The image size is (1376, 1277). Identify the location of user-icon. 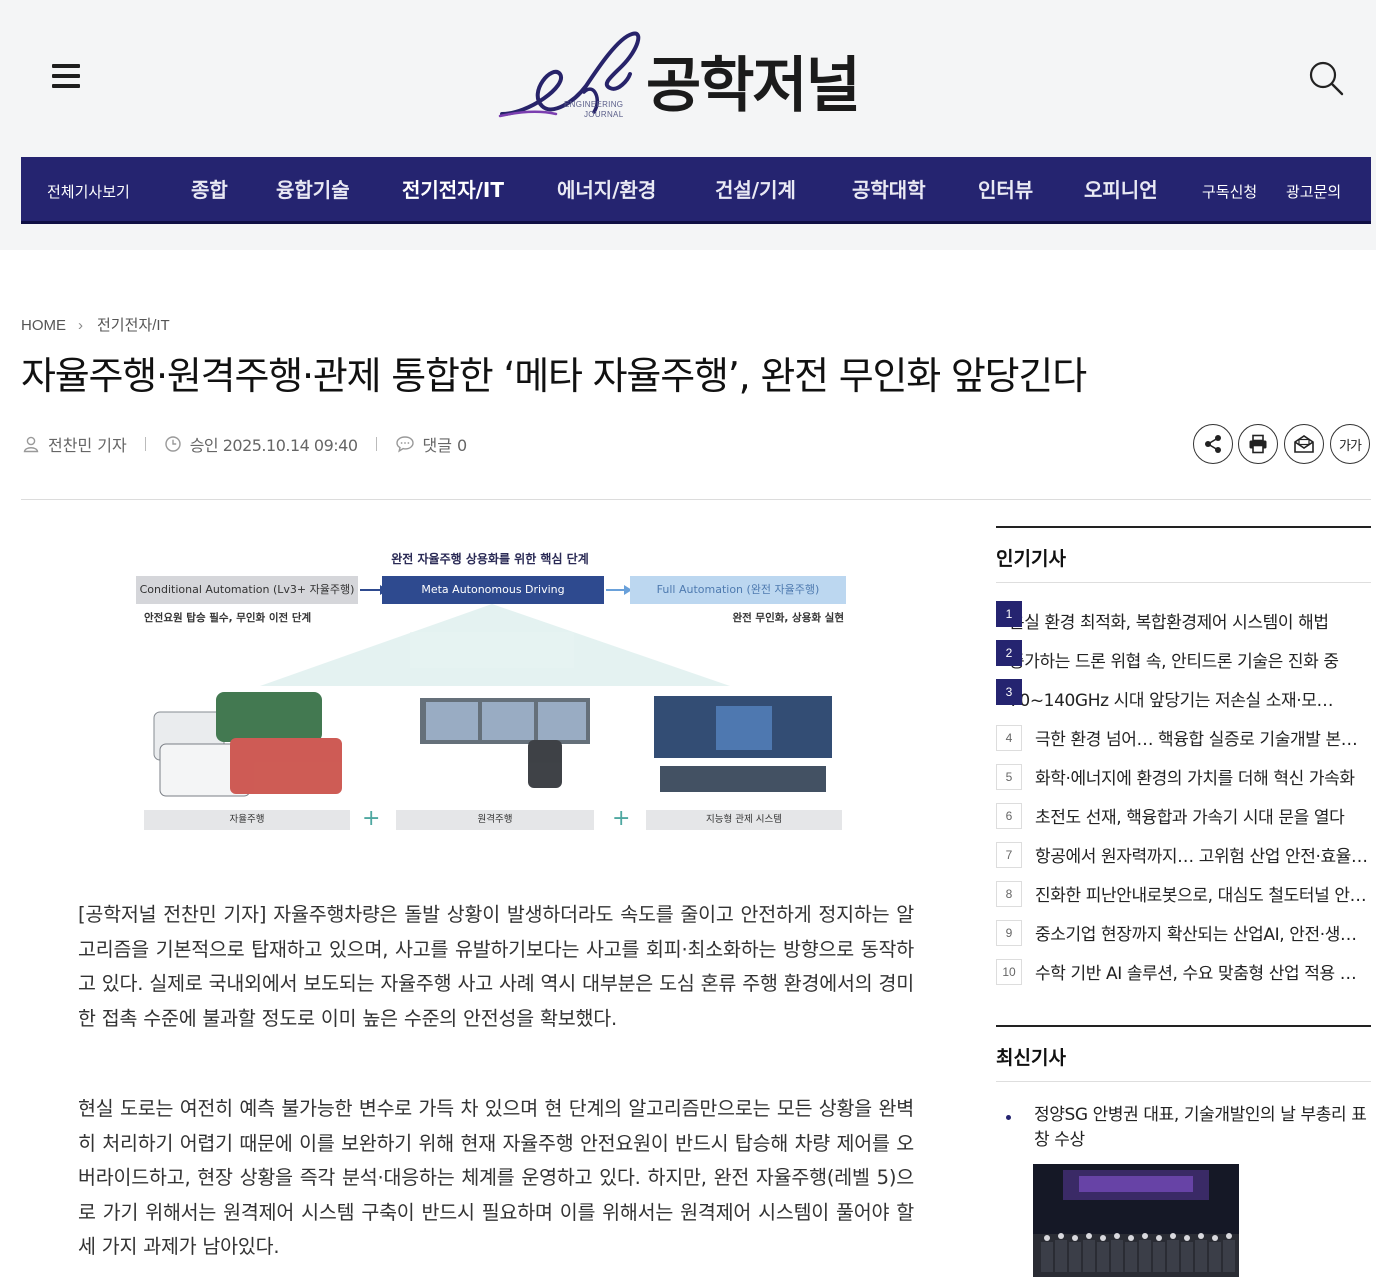
(31, 444).